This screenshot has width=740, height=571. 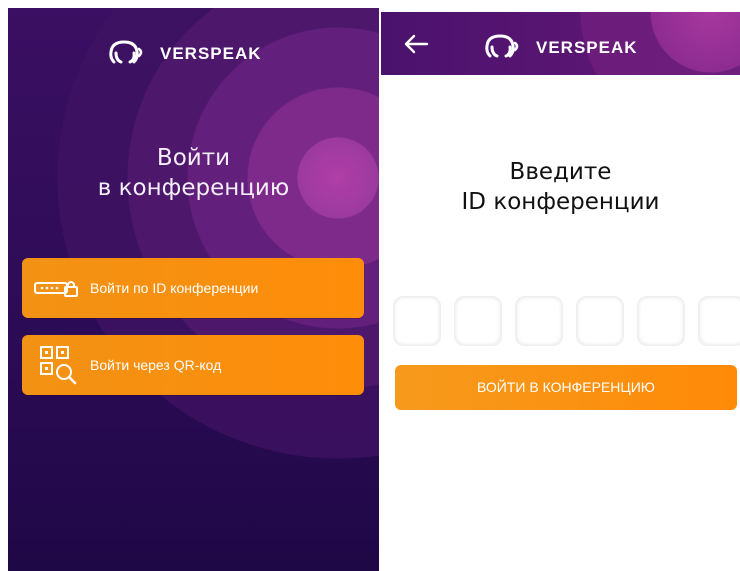 I want to click on title-line-1: Войти, so click(x=193, y=158).